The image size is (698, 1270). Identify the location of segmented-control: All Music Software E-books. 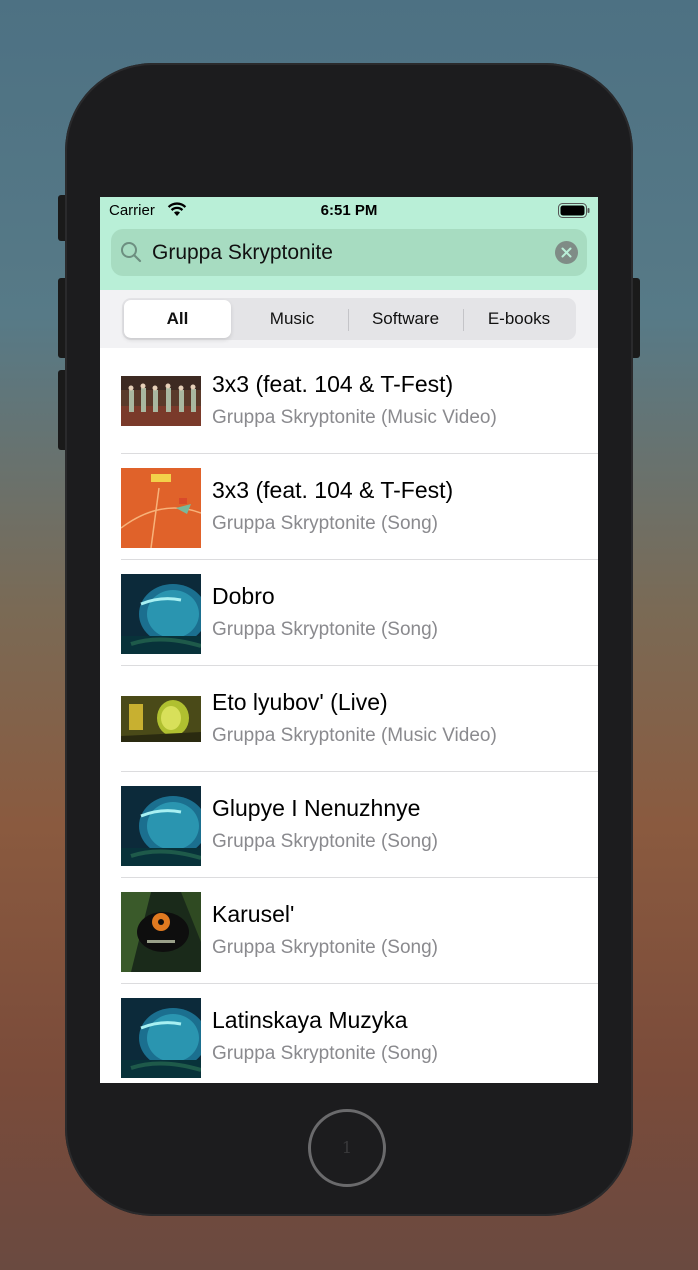
(349, 319).